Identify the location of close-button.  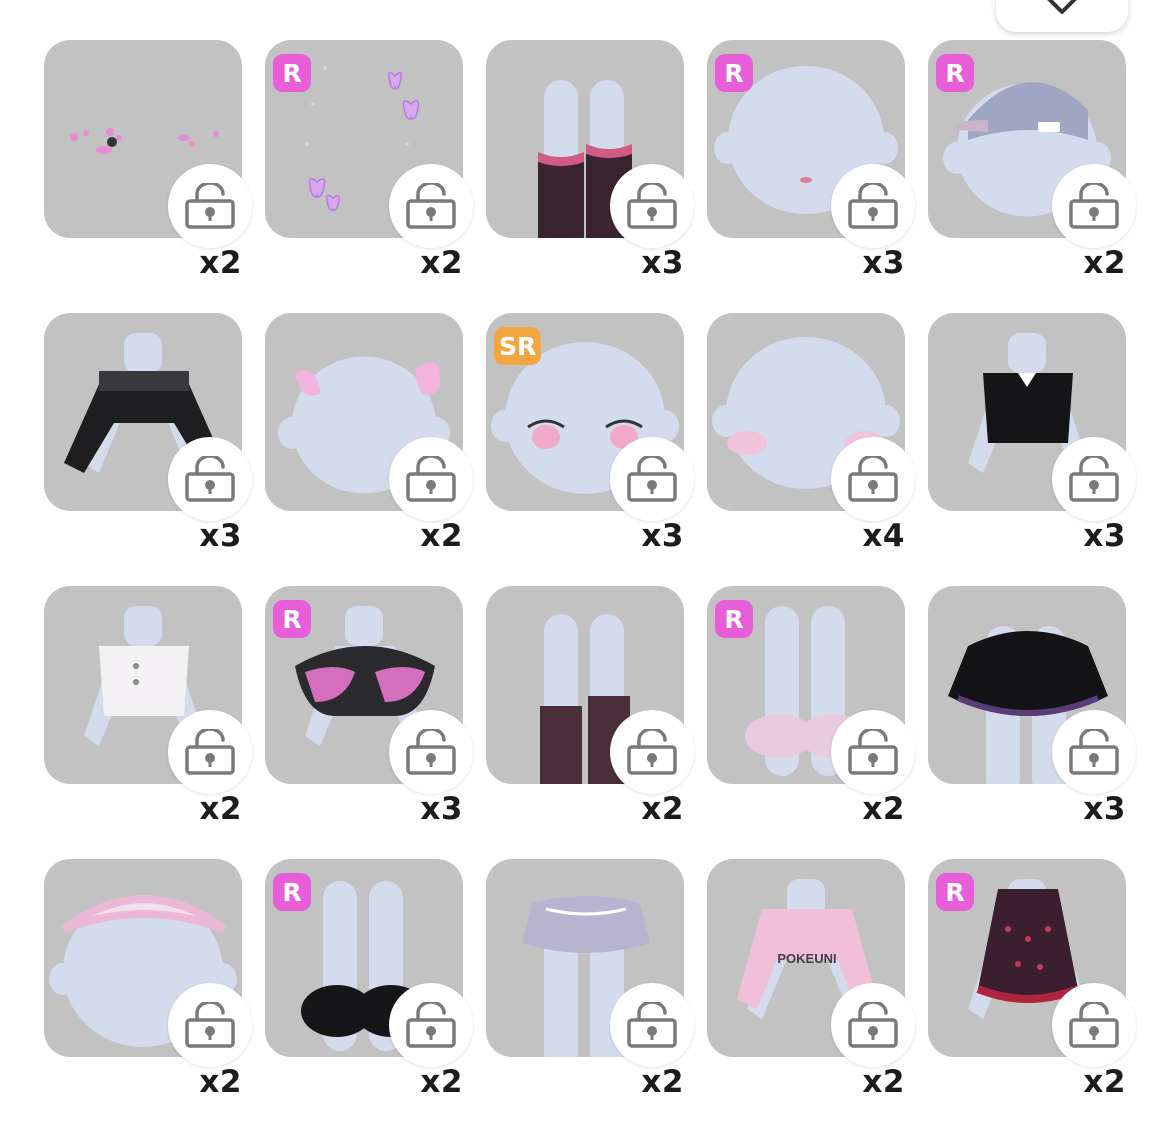
(1062, 16).